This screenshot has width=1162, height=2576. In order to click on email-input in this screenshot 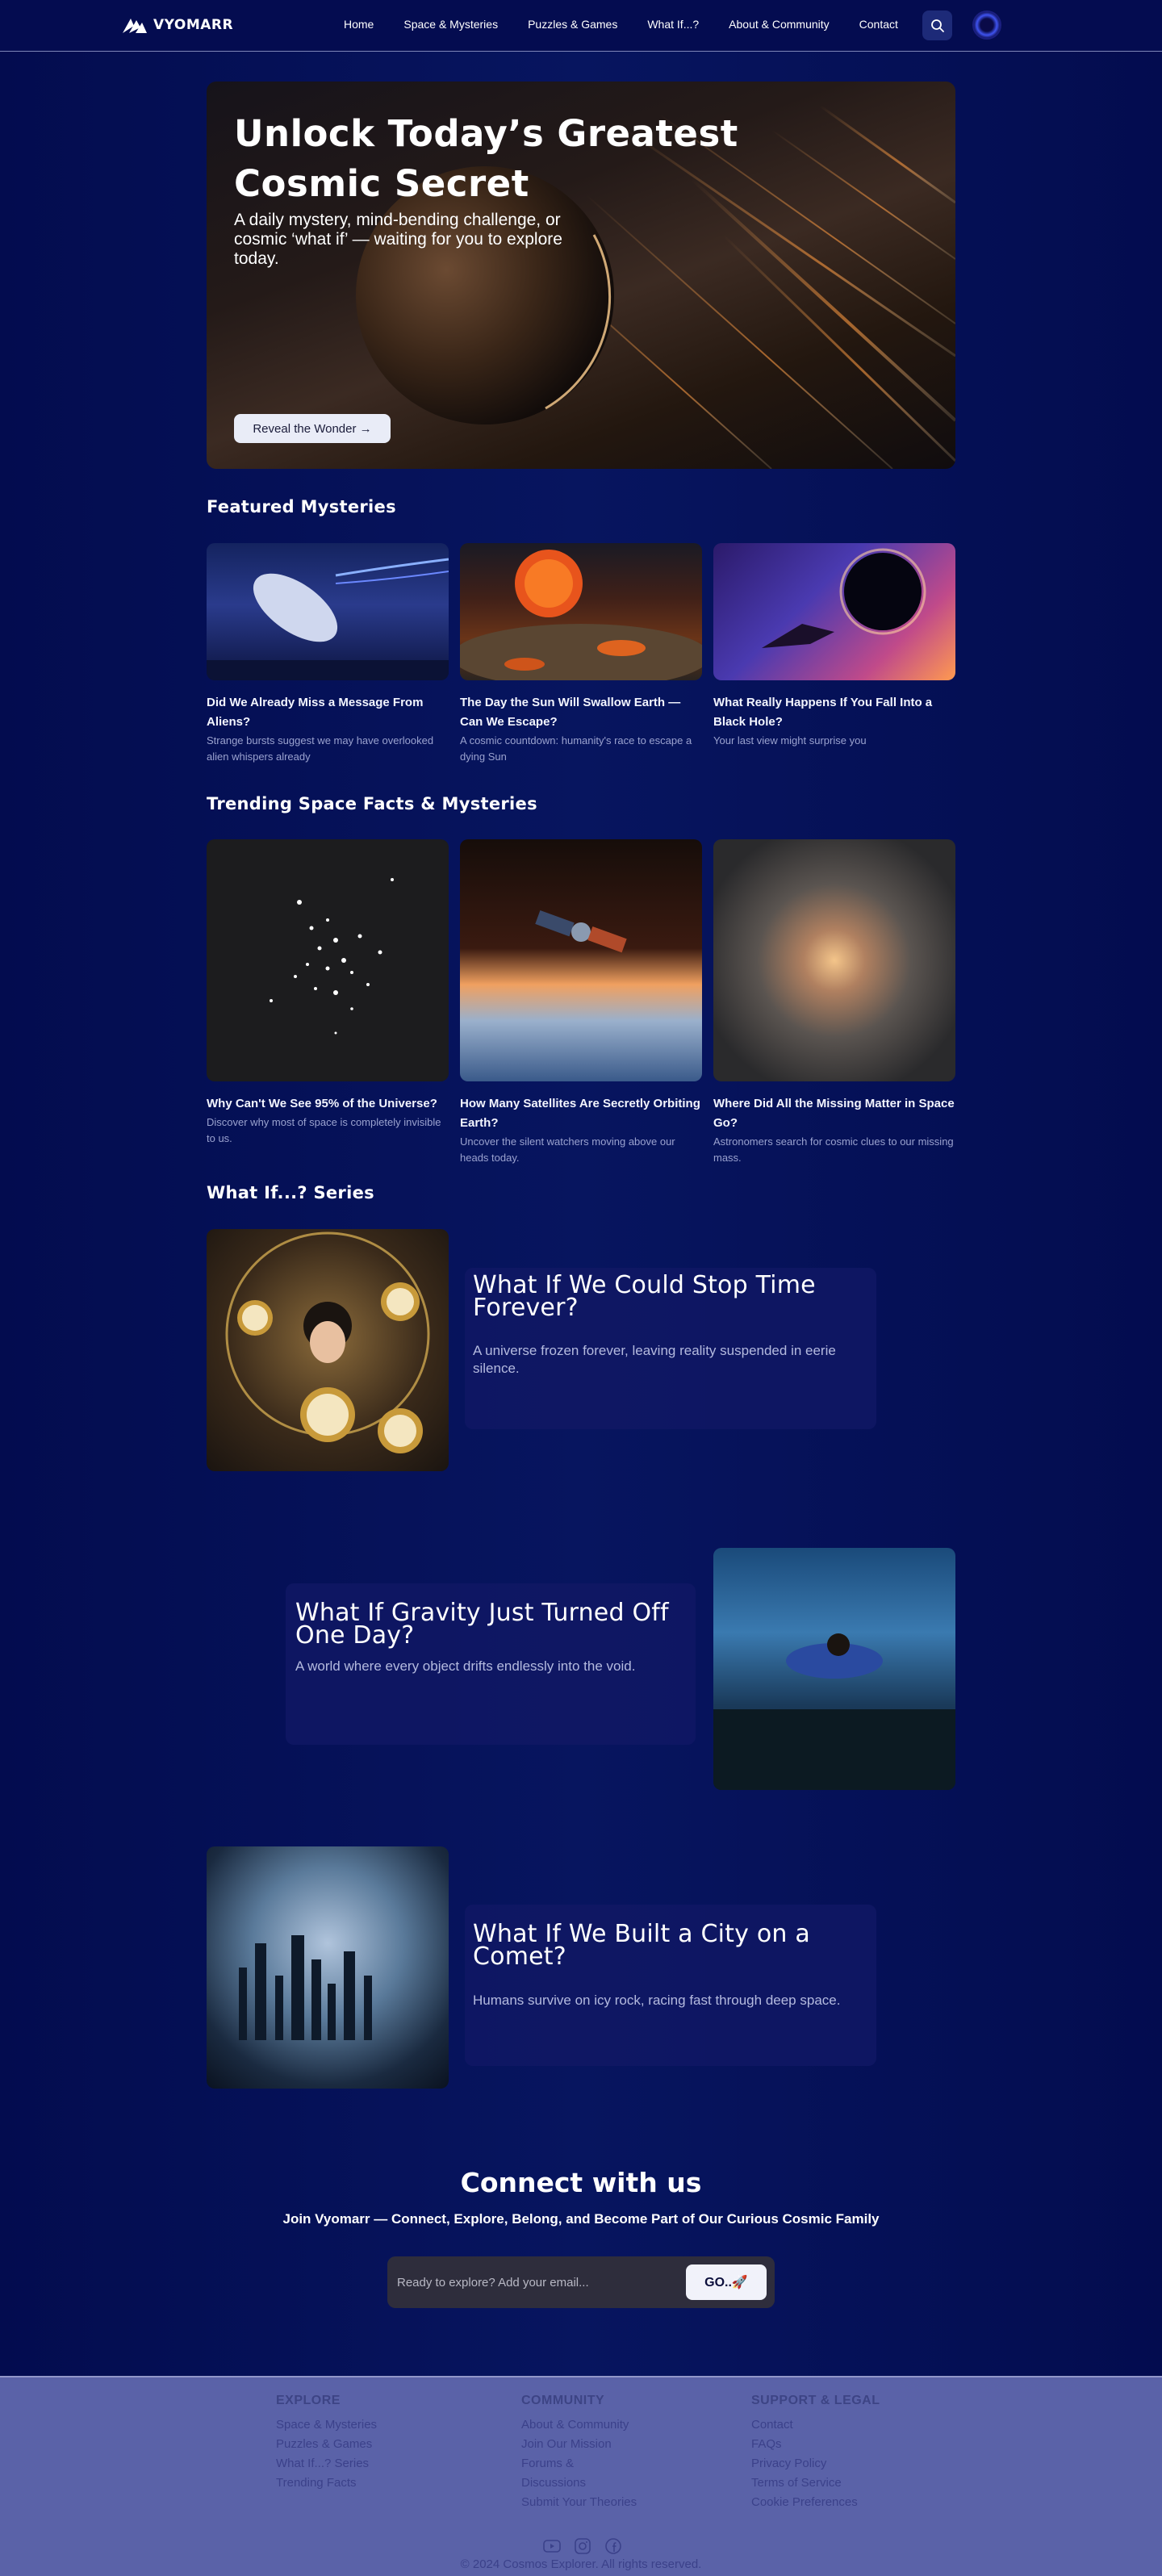, I will do `click(530, 2282)`.